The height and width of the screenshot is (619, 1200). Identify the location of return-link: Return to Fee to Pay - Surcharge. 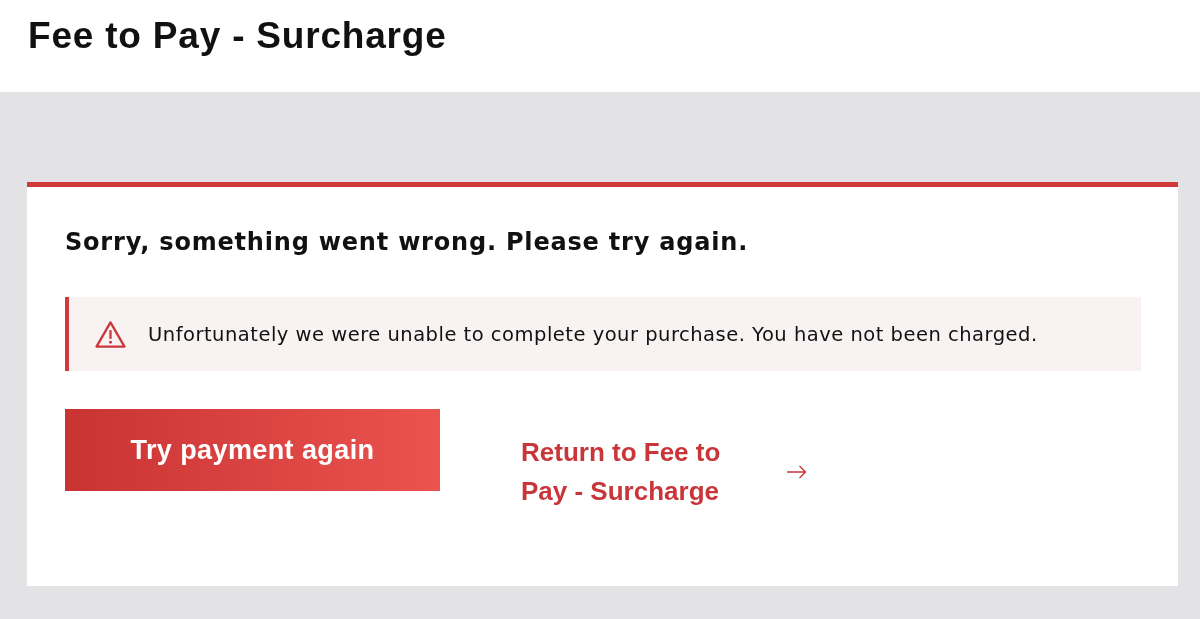
(664, 472).